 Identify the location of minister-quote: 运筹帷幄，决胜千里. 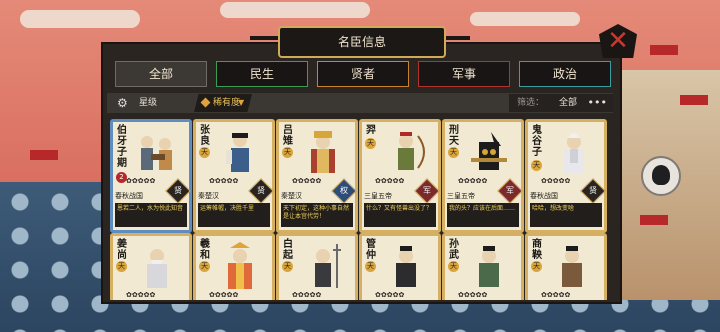
(234, 215).